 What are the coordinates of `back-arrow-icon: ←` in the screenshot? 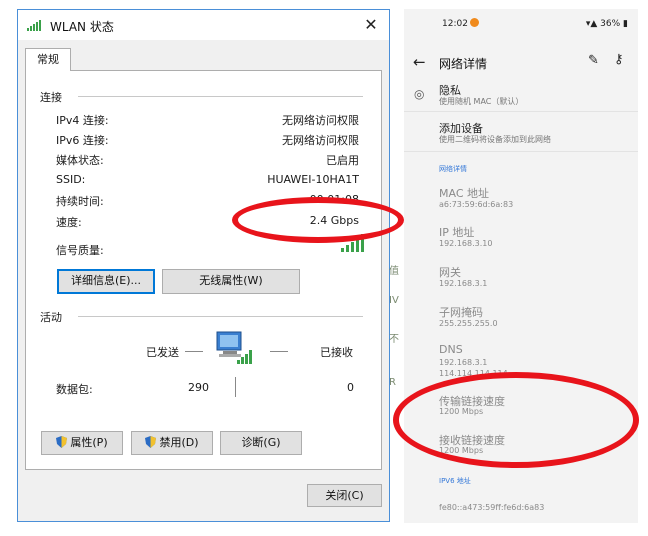 It's located at (419, 62).